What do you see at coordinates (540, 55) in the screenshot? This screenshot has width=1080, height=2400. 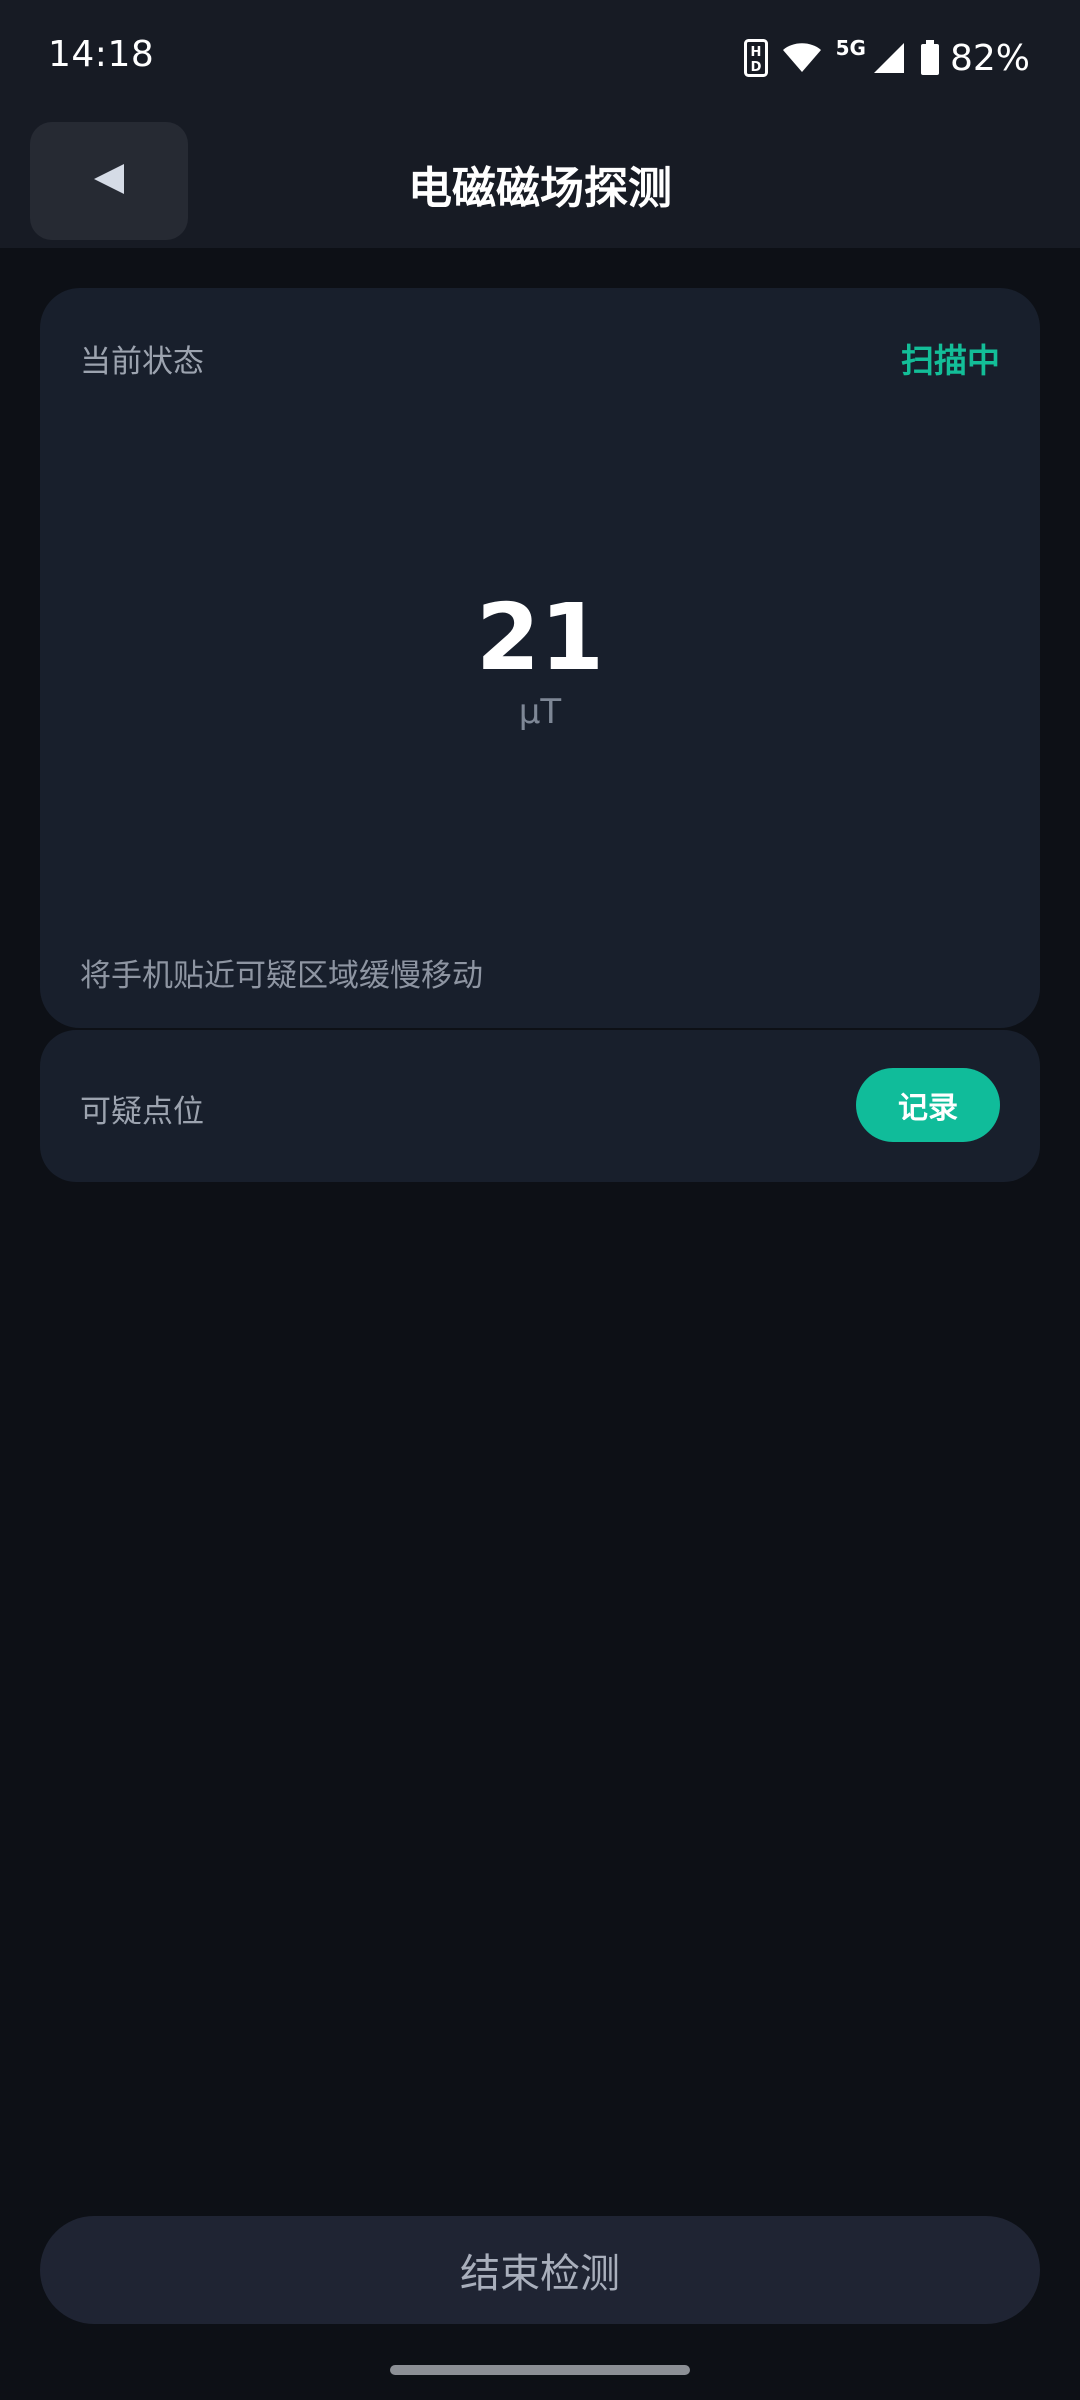 I see `status-bar: 14:18 H D 5G 82%` at bounding box center [540, 55].